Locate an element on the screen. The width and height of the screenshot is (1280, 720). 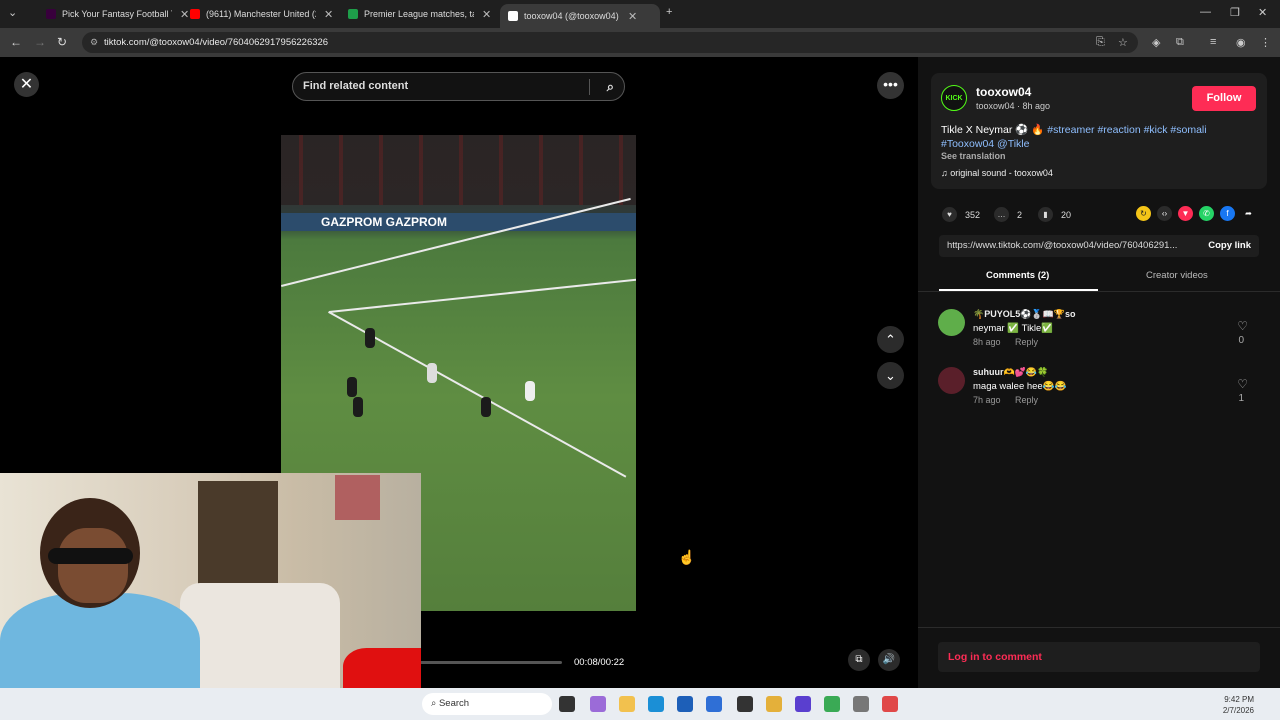
tab-comments: Comments (2) is located at coordinates (1017, 275).